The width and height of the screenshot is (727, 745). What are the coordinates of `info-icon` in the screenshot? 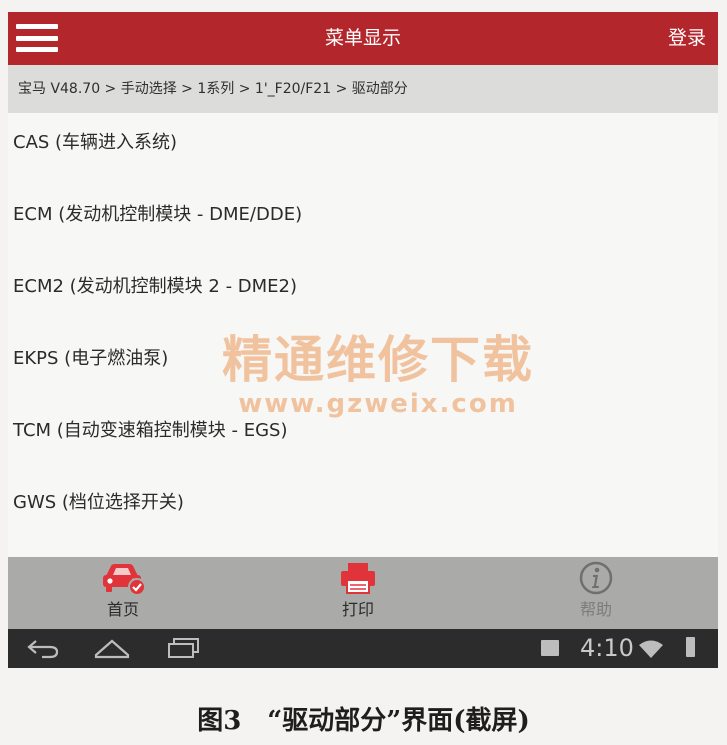 It's located at (596, 578).